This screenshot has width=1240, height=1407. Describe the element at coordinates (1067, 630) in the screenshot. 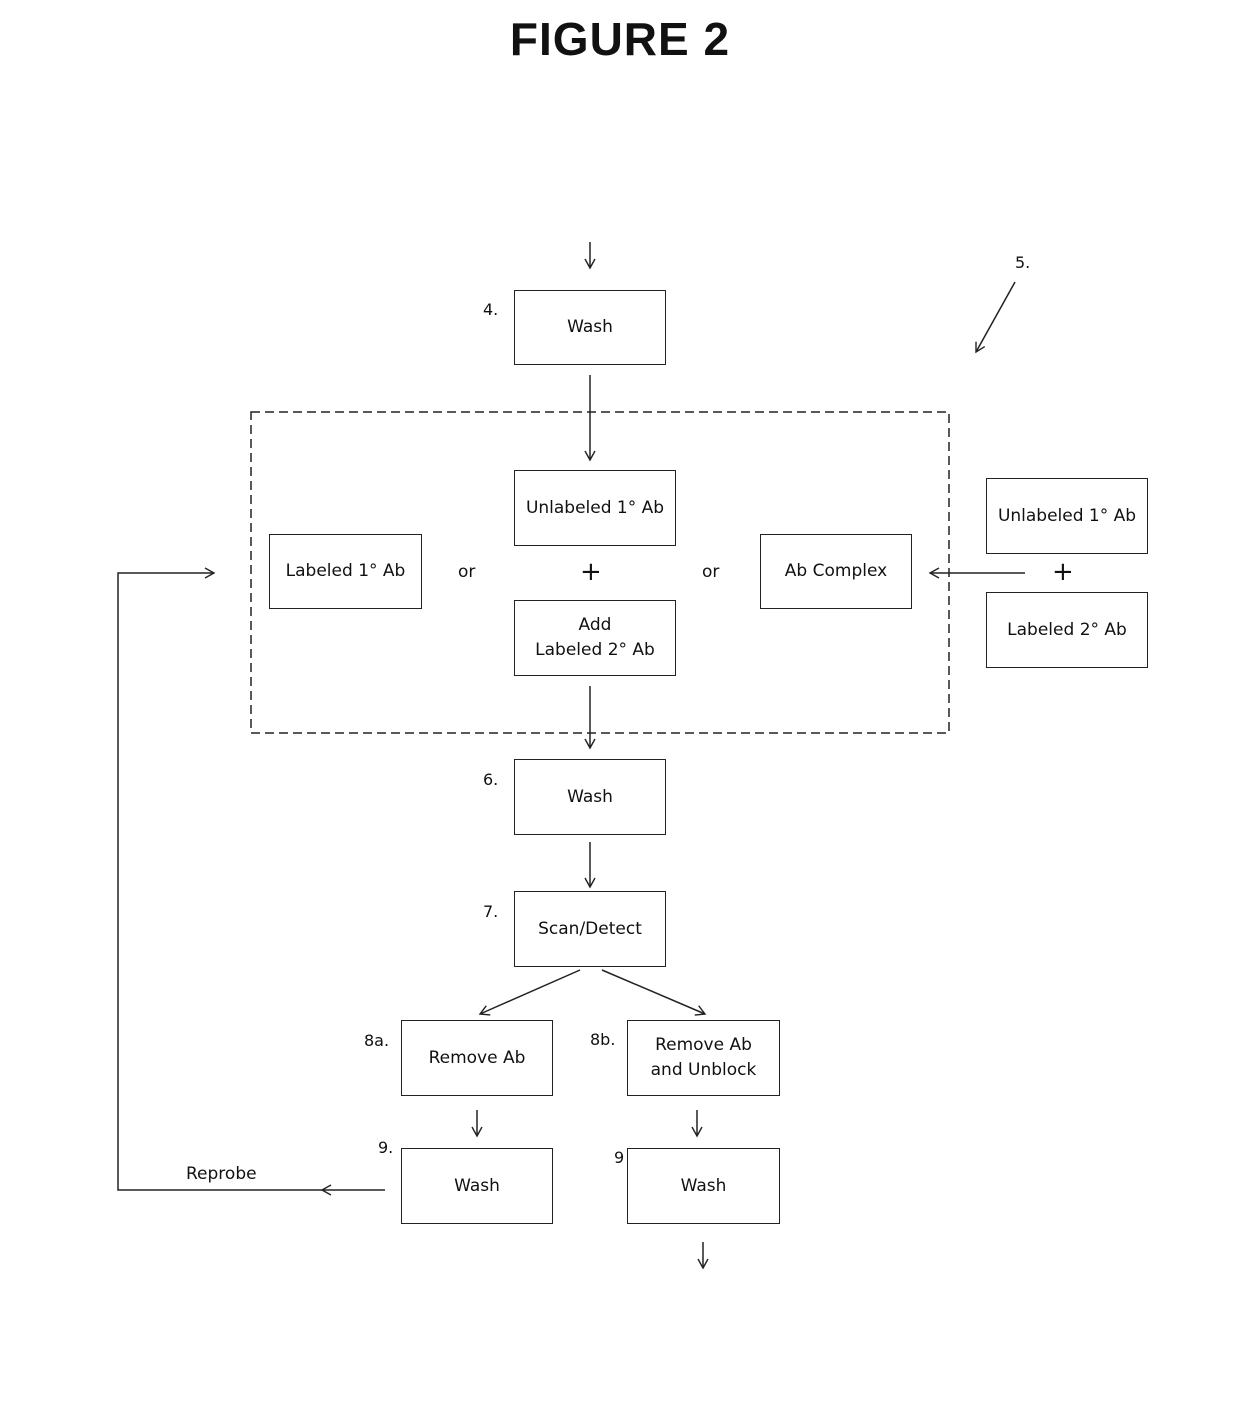

I see `external-labeled-secondary-ab-box: Labeled 2° Ab` at that location.